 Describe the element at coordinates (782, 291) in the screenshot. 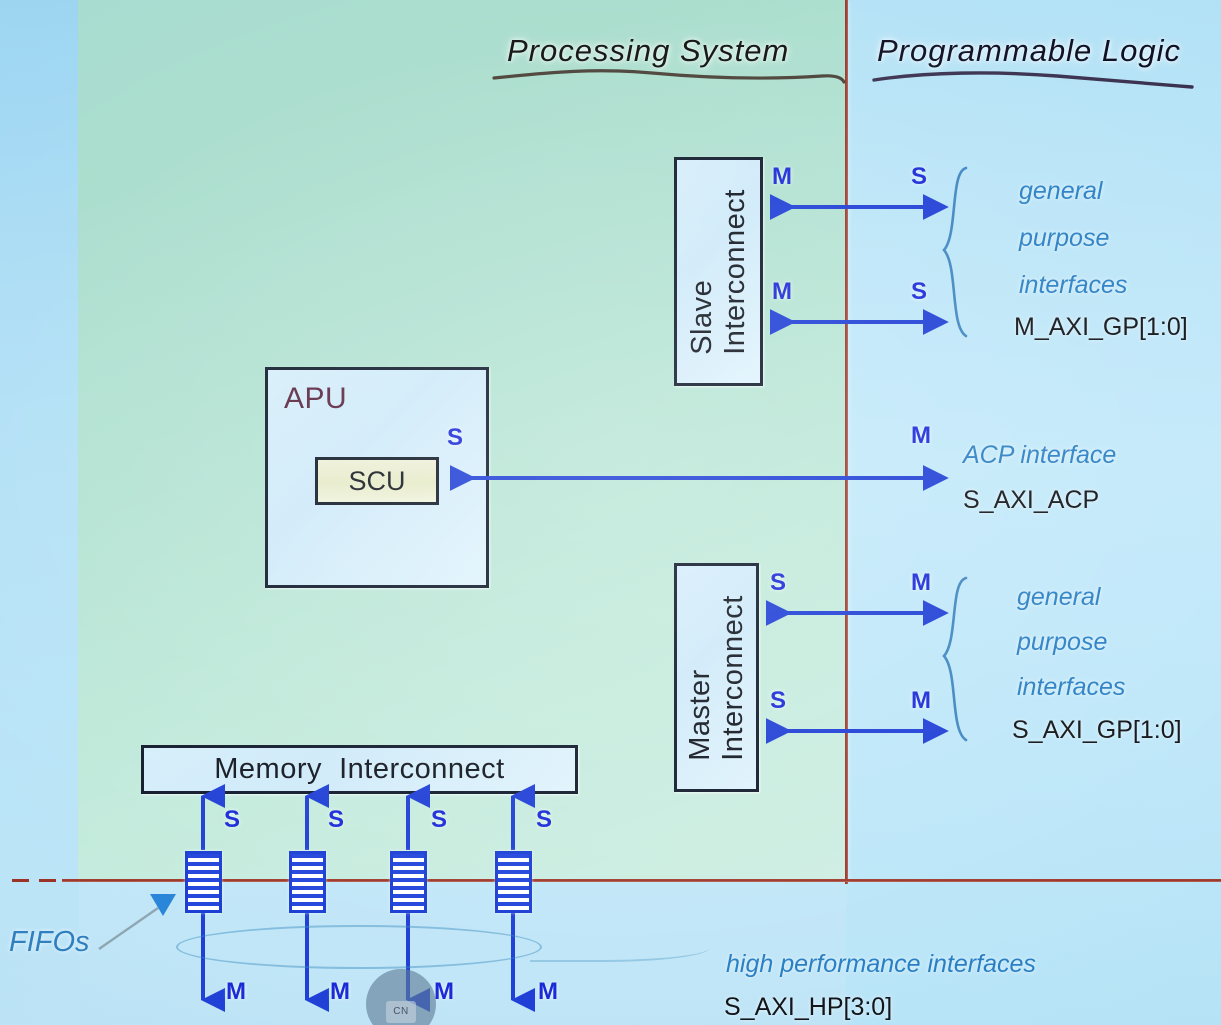

I see `port-slave-bot-left: M` at that location.